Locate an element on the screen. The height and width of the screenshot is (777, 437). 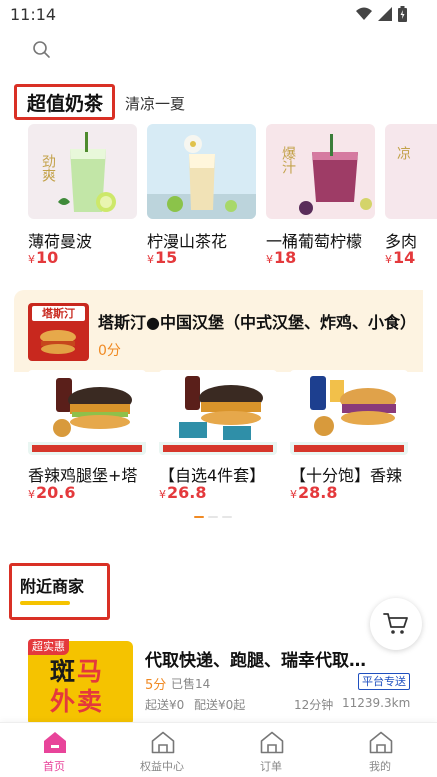
milk-tea-card: 凉 多肉 ¥14 is located at coordinates (411, 195).